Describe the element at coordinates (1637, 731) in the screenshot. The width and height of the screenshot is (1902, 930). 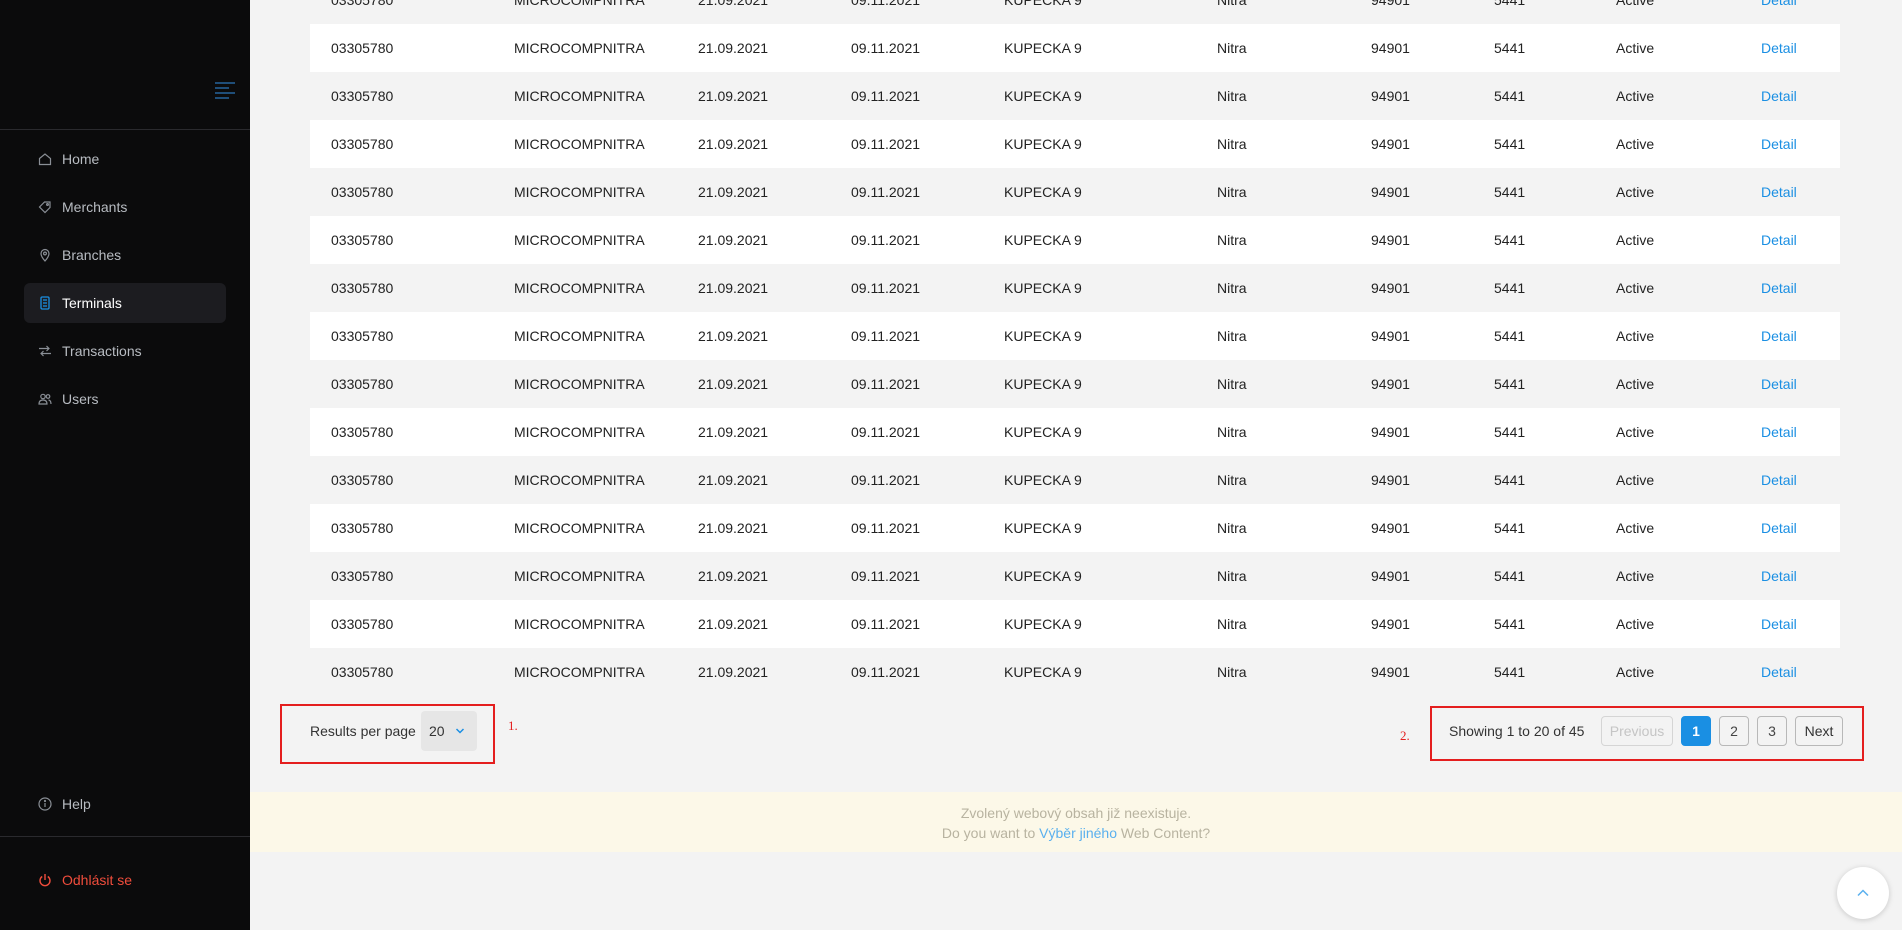
I see `previous-page-button: Previous` at that location.